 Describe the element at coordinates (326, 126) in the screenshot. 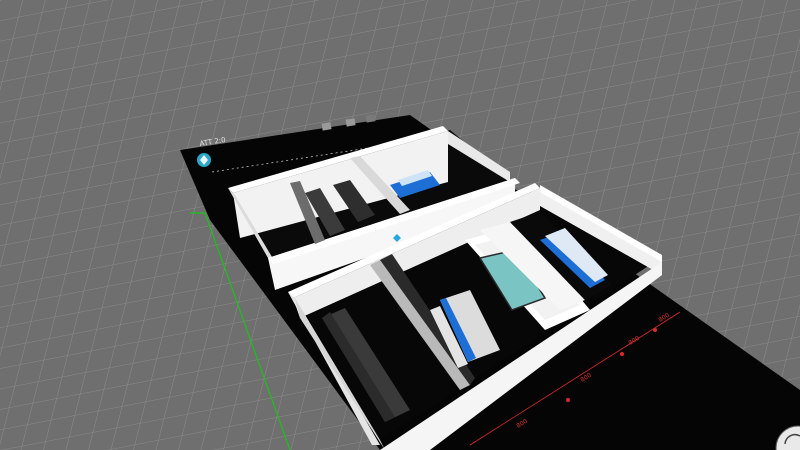

I see `settings-icon` at that location.